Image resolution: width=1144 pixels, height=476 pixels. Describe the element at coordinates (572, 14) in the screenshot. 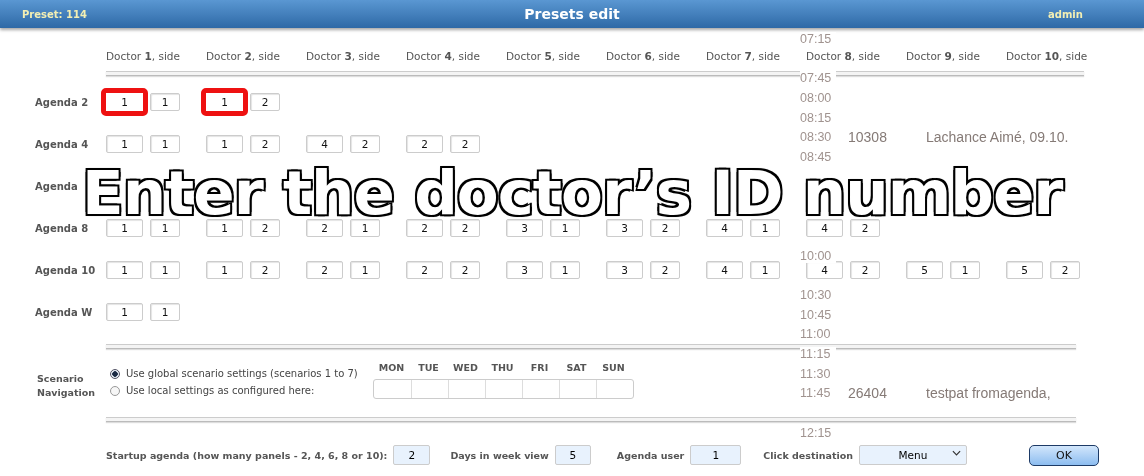

I see `window-title: Presets edit` at that location.